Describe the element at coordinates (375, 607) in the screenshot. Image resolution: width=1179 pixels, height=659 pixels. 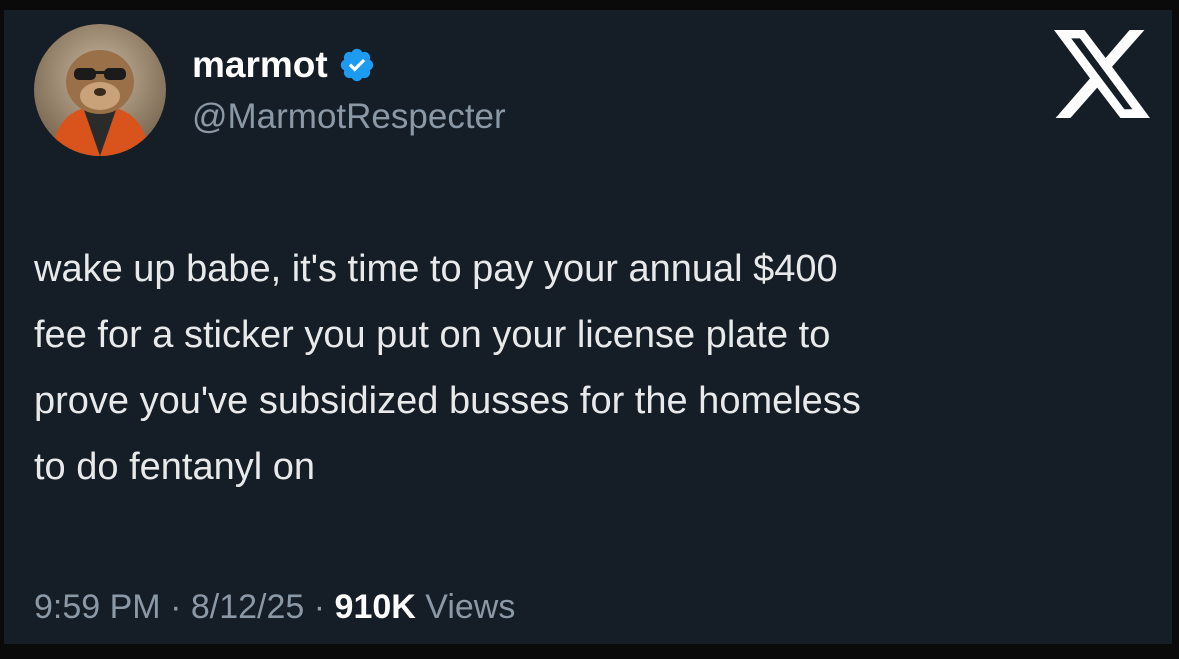
I see `views-count: 910K` at that location.